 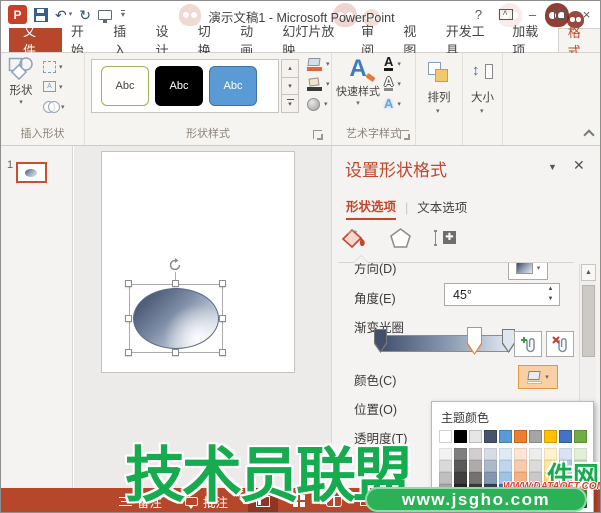 What do you see at coordinates (530, 41) in the screenshot?
I see `ribbon-tab: 加载项` at bounding box center [530, 41].